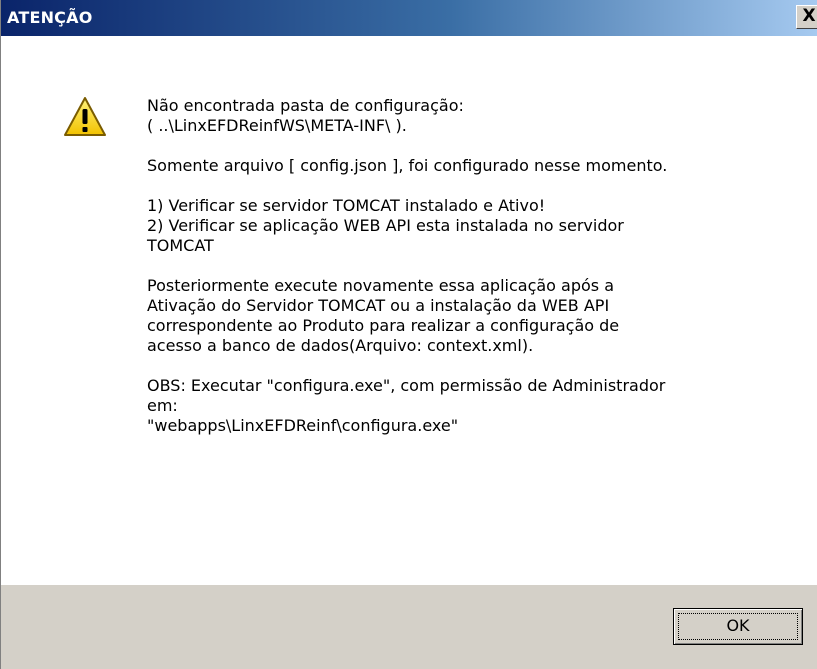  Describe the element at coordinates (409, 18) in the screenshot. I see `title-bar: ATENÇÃO X` at that location.